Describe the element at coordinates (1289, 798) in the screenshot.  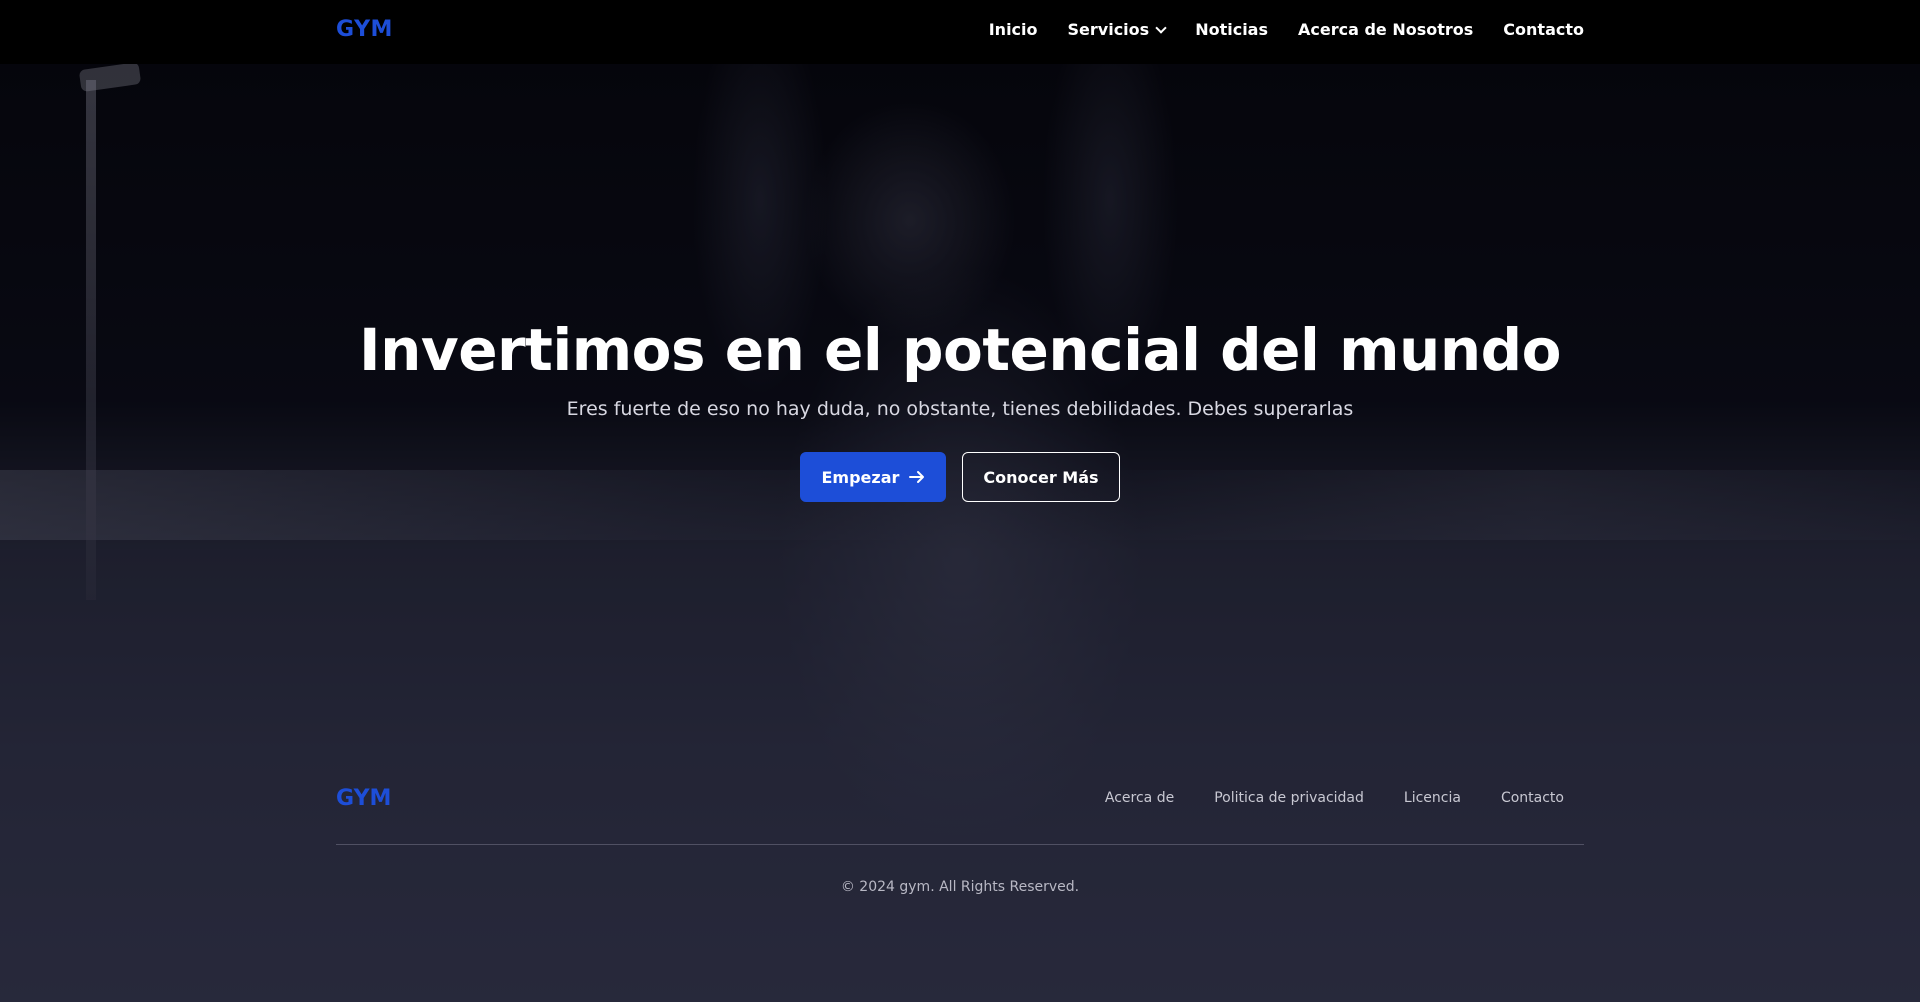
I see `footer-link-privacidad: Politica de privacidad` at that location.